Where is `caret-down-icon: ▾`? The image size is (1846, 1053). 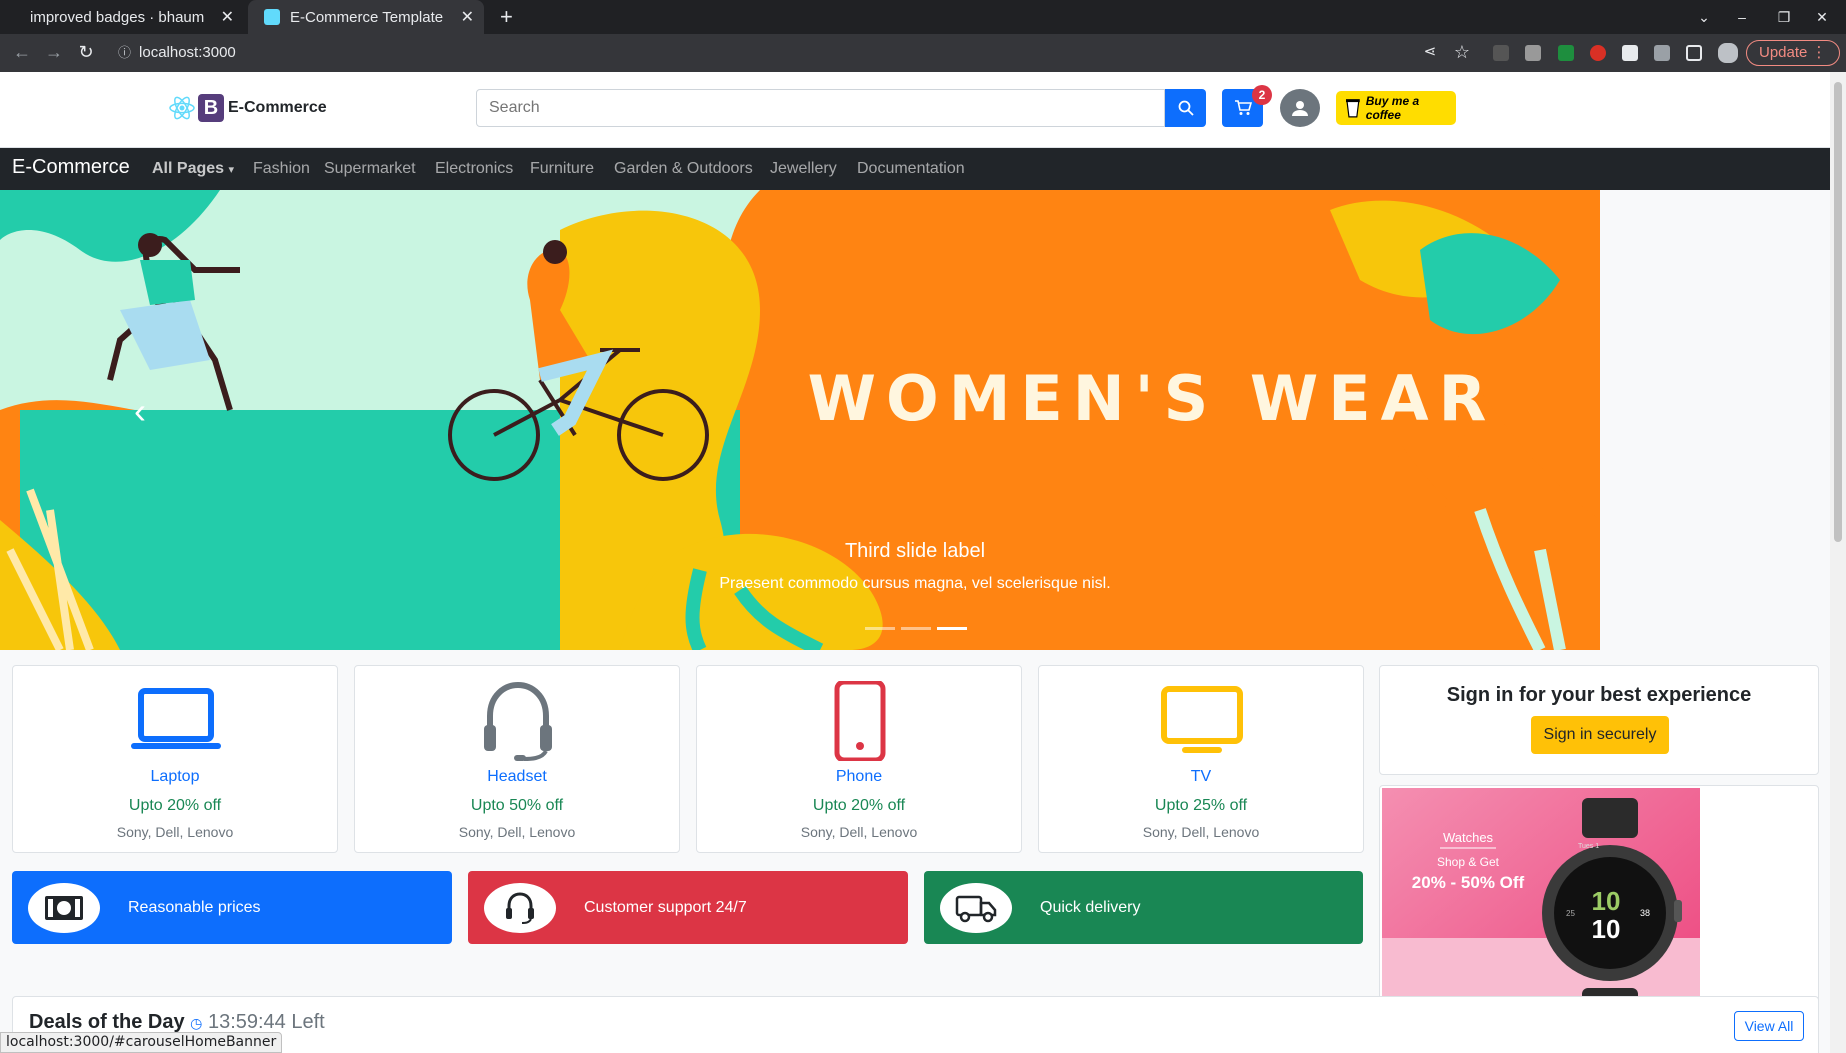 caret-down-icon: ▾ is located at coordinates (231, 170).